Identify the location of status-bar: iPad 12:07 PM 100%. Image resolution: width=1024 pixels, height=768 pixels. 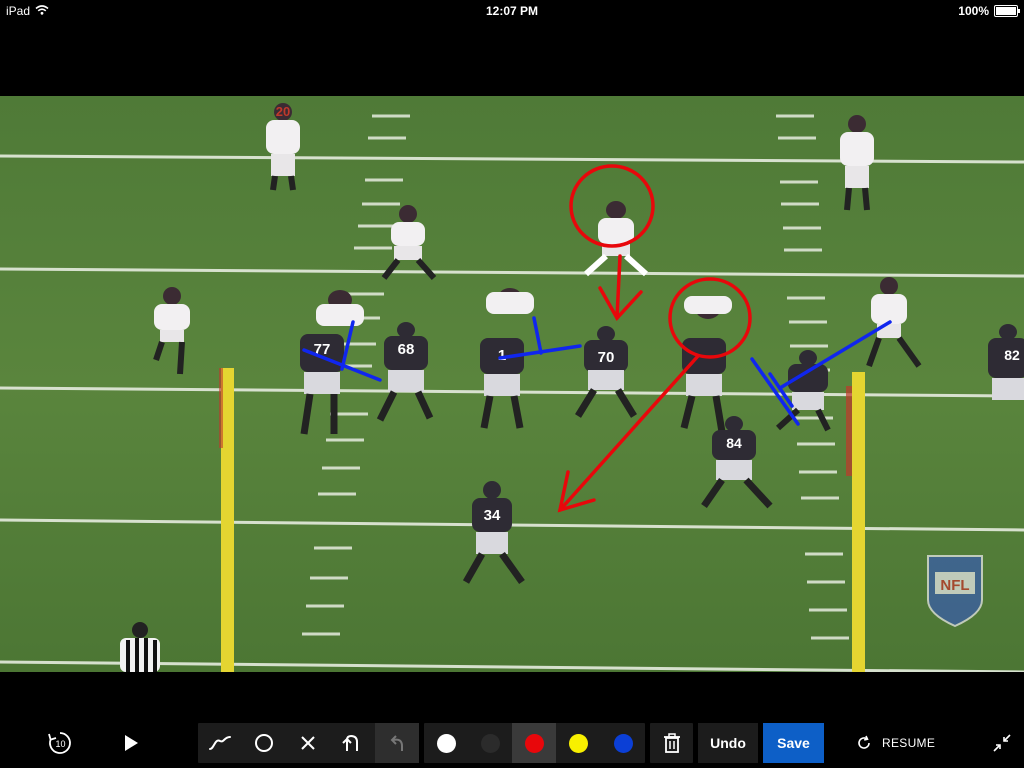
(512, 11).